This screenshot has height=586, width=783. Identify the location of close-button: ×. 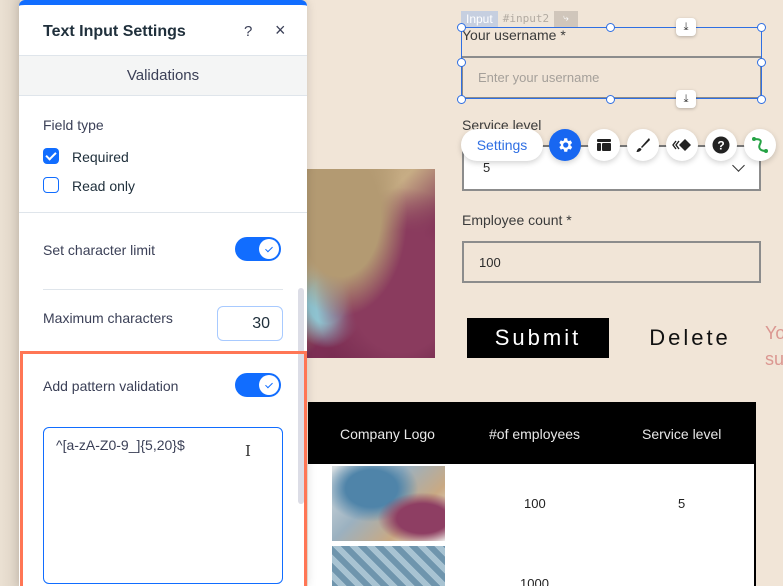
(280, 30).